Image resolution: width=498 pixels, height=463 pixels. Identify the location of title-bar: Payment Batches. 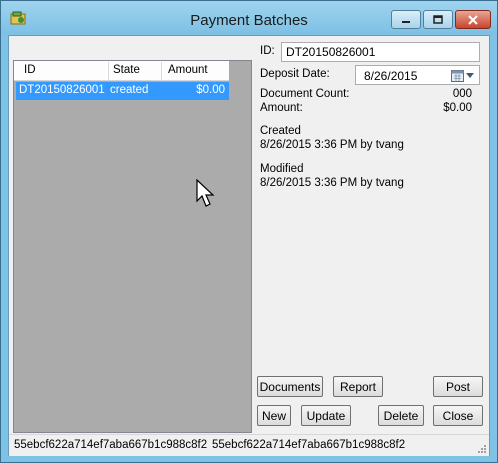
(249, 18).